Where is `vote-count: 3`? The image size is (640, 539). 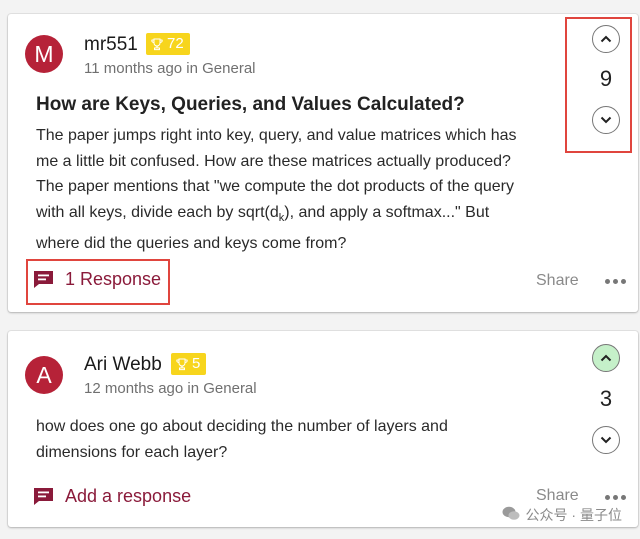 vote-count: 3 is located at coordinates (606, 398).